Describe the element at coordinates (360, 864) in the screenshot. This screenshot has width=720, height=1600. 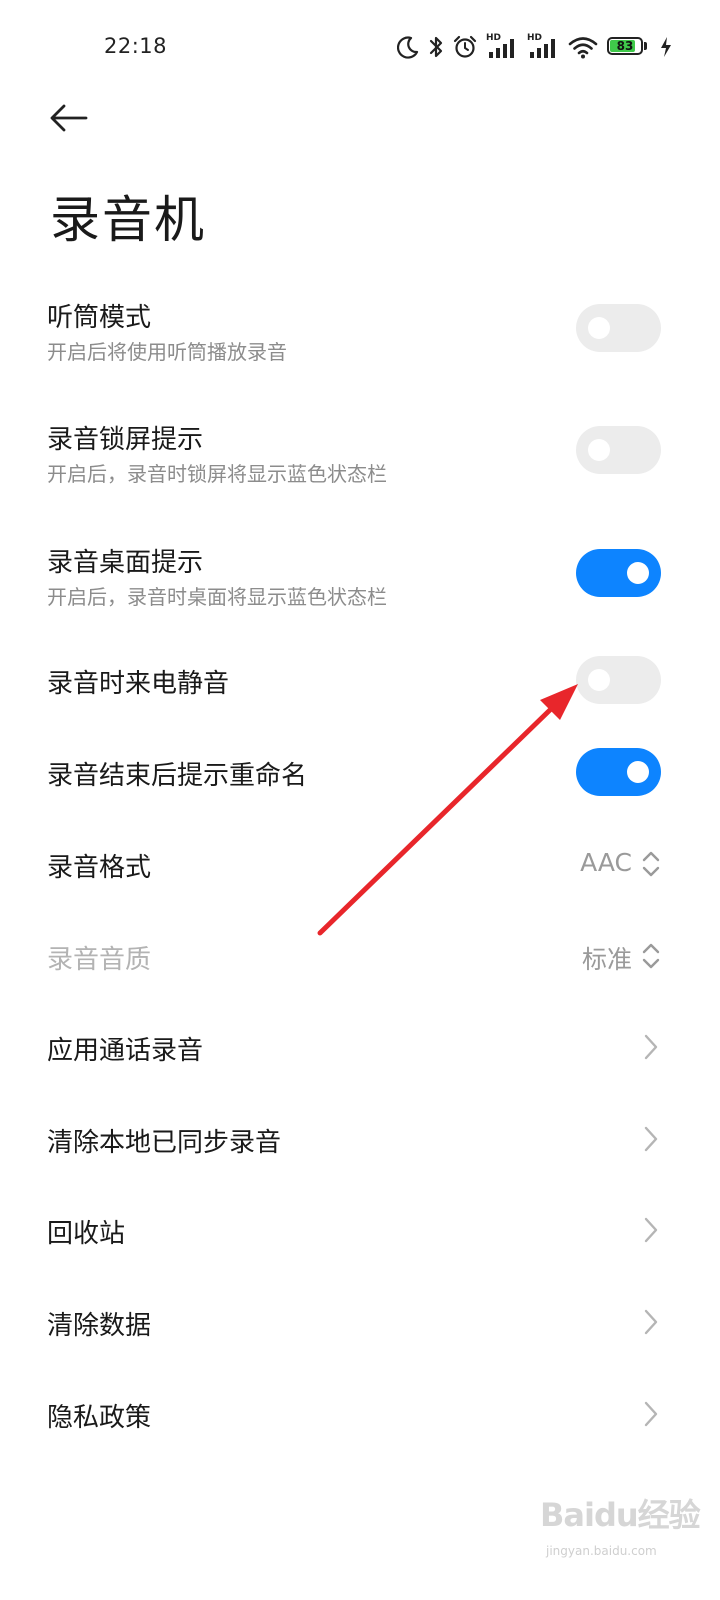
I see `setting-format: 录音格式 AAC` at that location.